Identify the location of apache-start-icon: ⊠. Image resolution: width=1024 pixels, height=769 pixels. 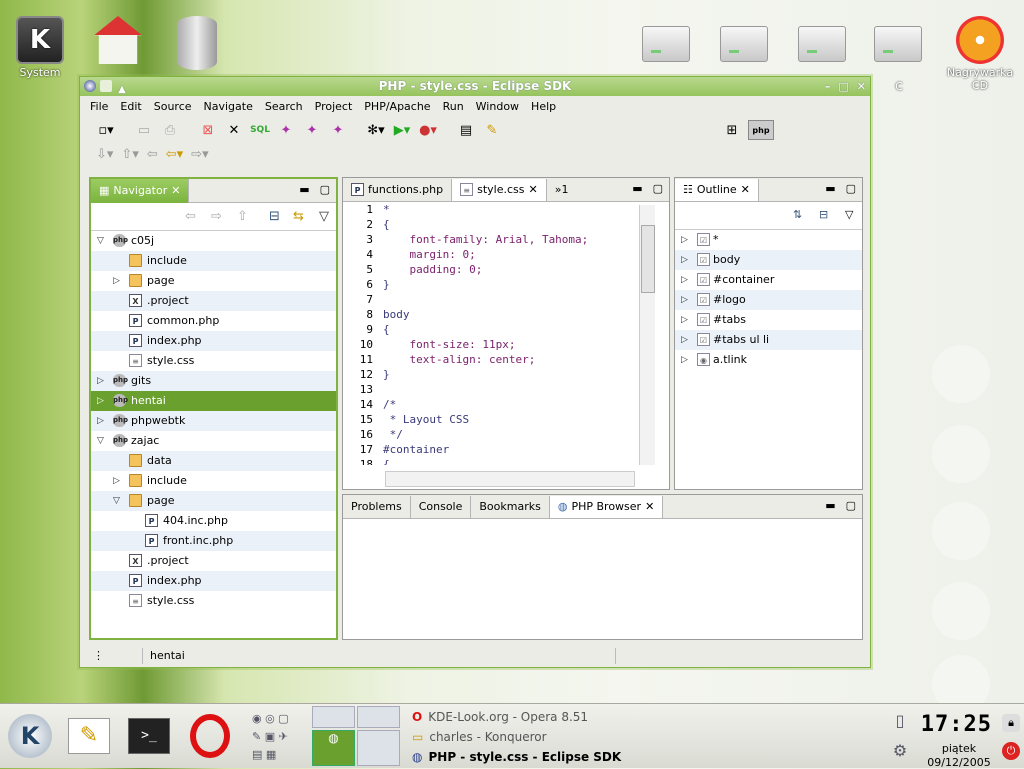
(208, 130).